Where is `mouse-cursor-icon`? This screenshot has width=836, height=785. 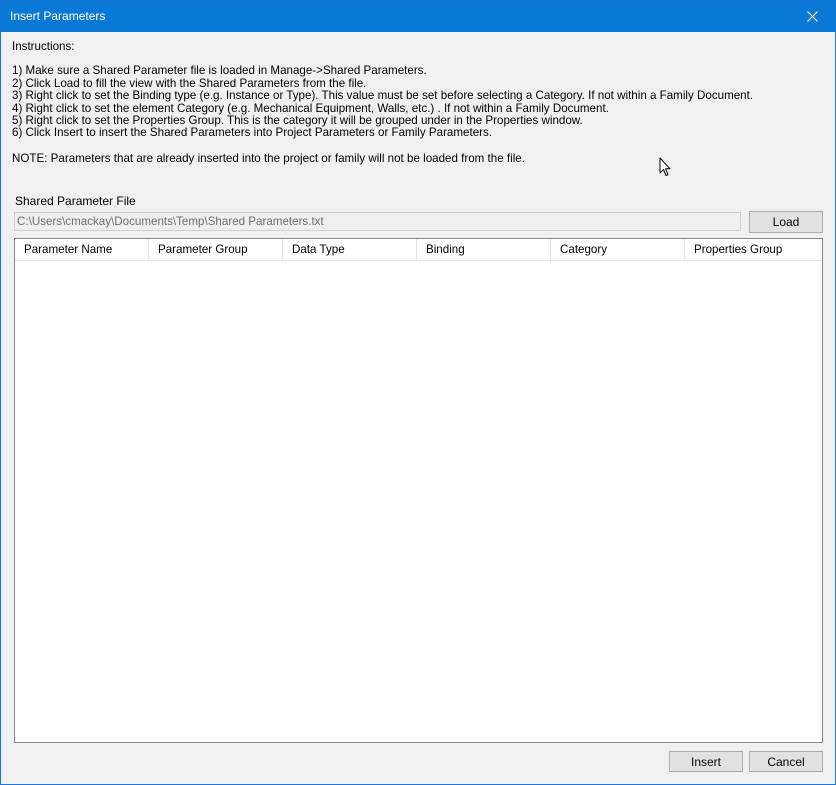
mouse-cursor-icon is located at coordinates (665, 168).